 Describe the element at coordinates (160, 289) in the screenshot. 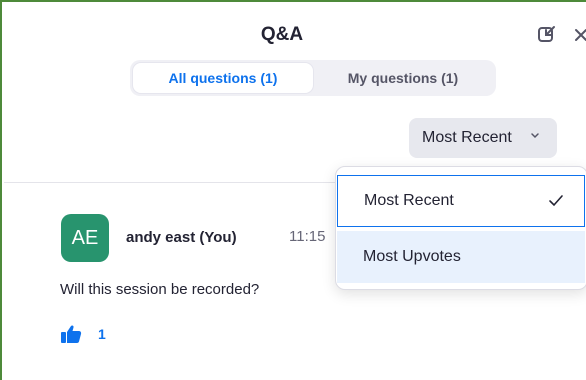

I see `question-text: Will this session be recorded?` at that location.